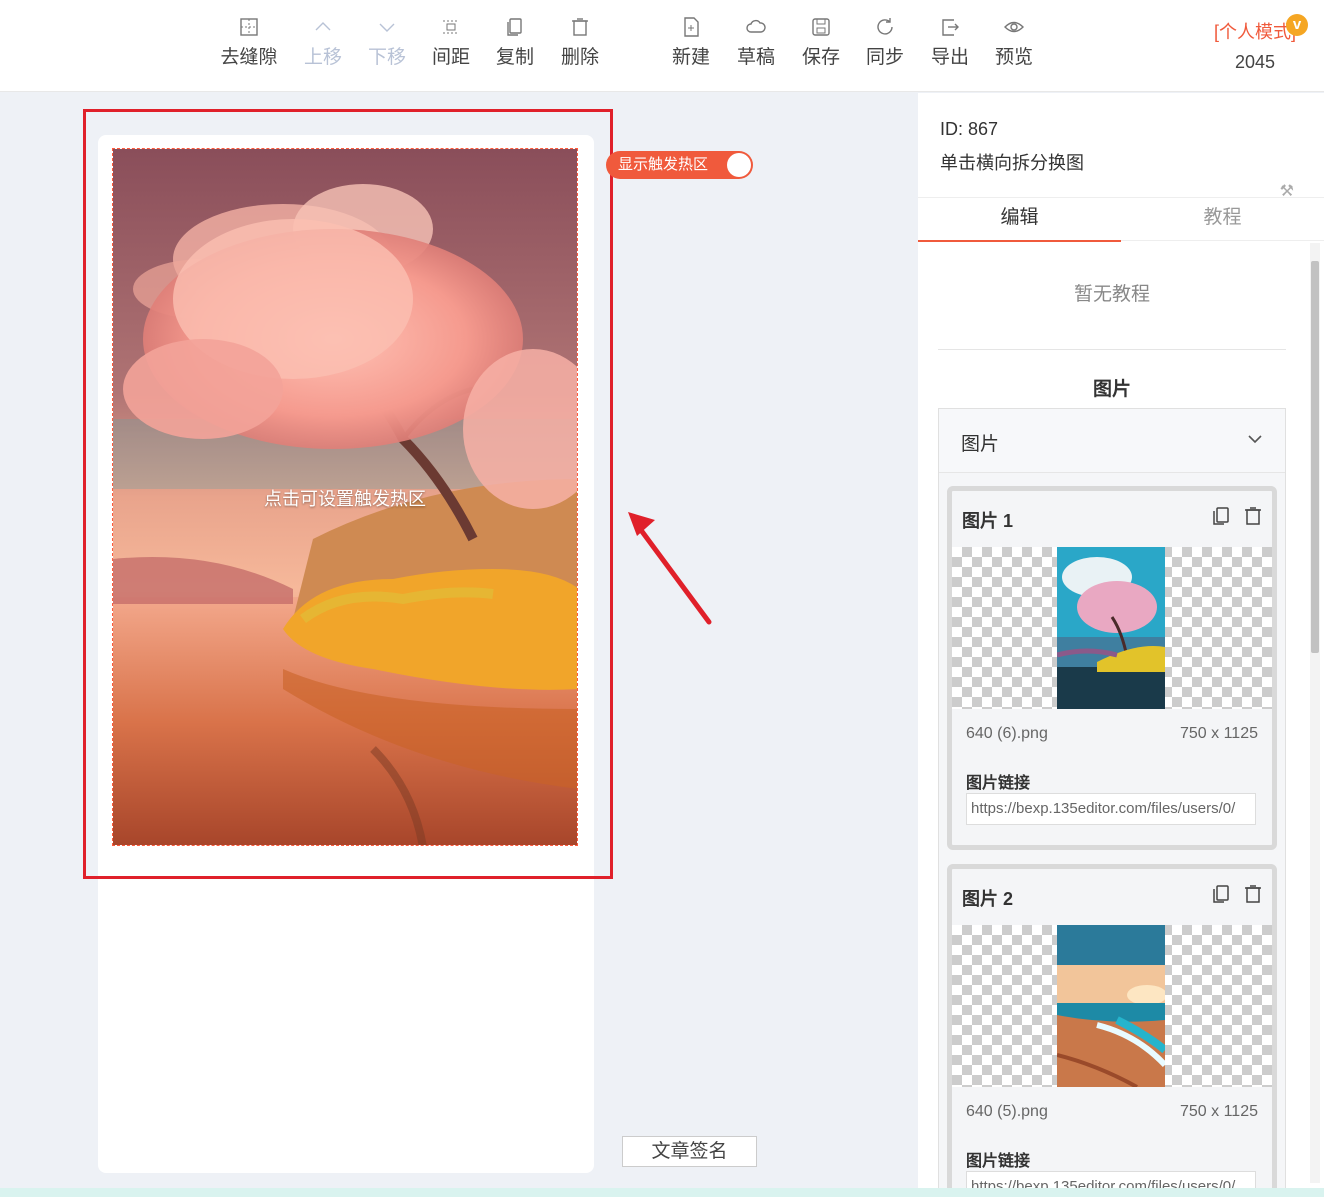 The width and height of the screenshot is (1324, 1197). Describe the element at coordinates (1014, 27) in the screenshot. I see `eye-icon` at that location.